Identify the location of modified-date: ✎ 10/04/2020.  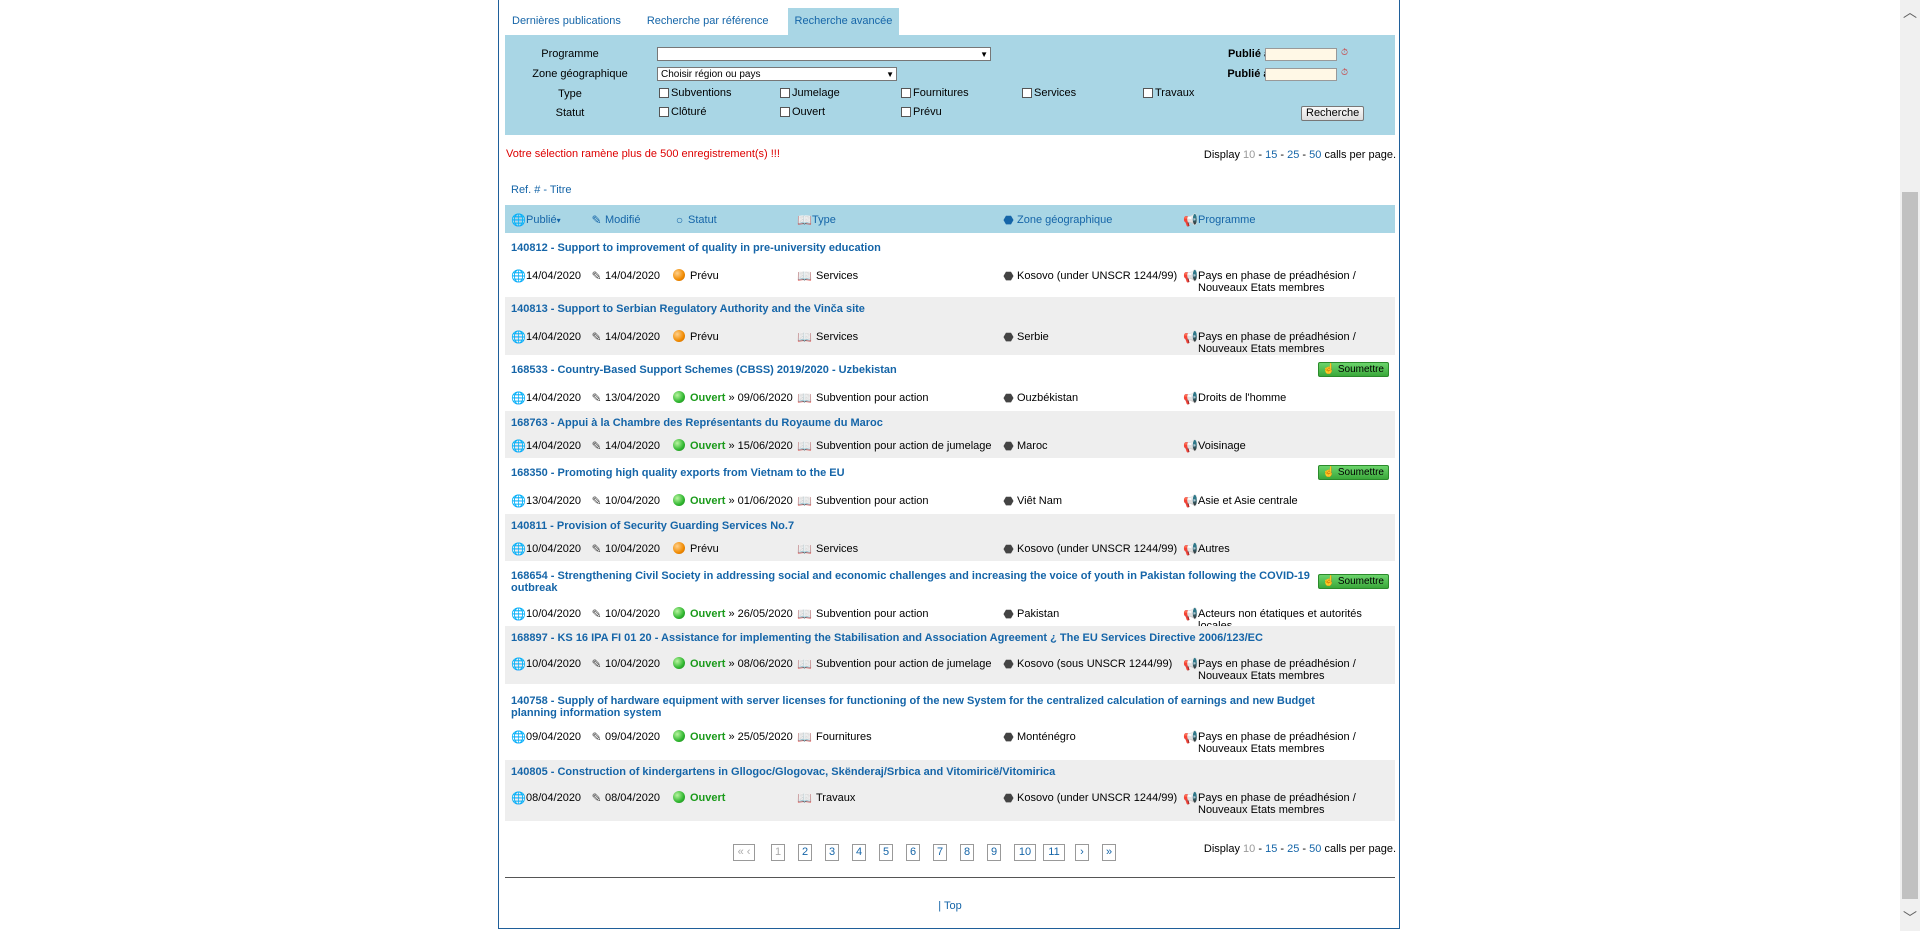
(625, 614).